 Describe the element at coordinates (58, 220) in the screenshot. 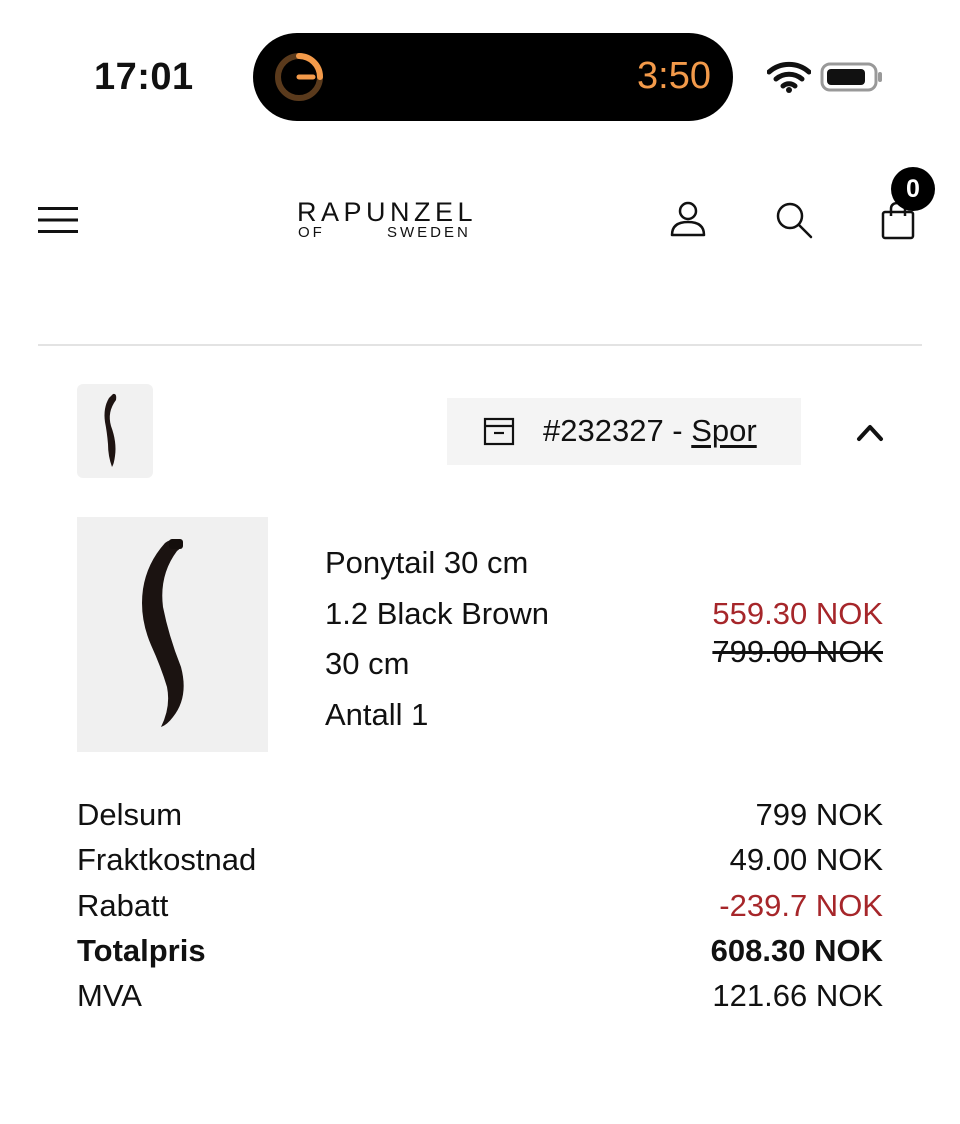

I see `menu-icon` at that location.